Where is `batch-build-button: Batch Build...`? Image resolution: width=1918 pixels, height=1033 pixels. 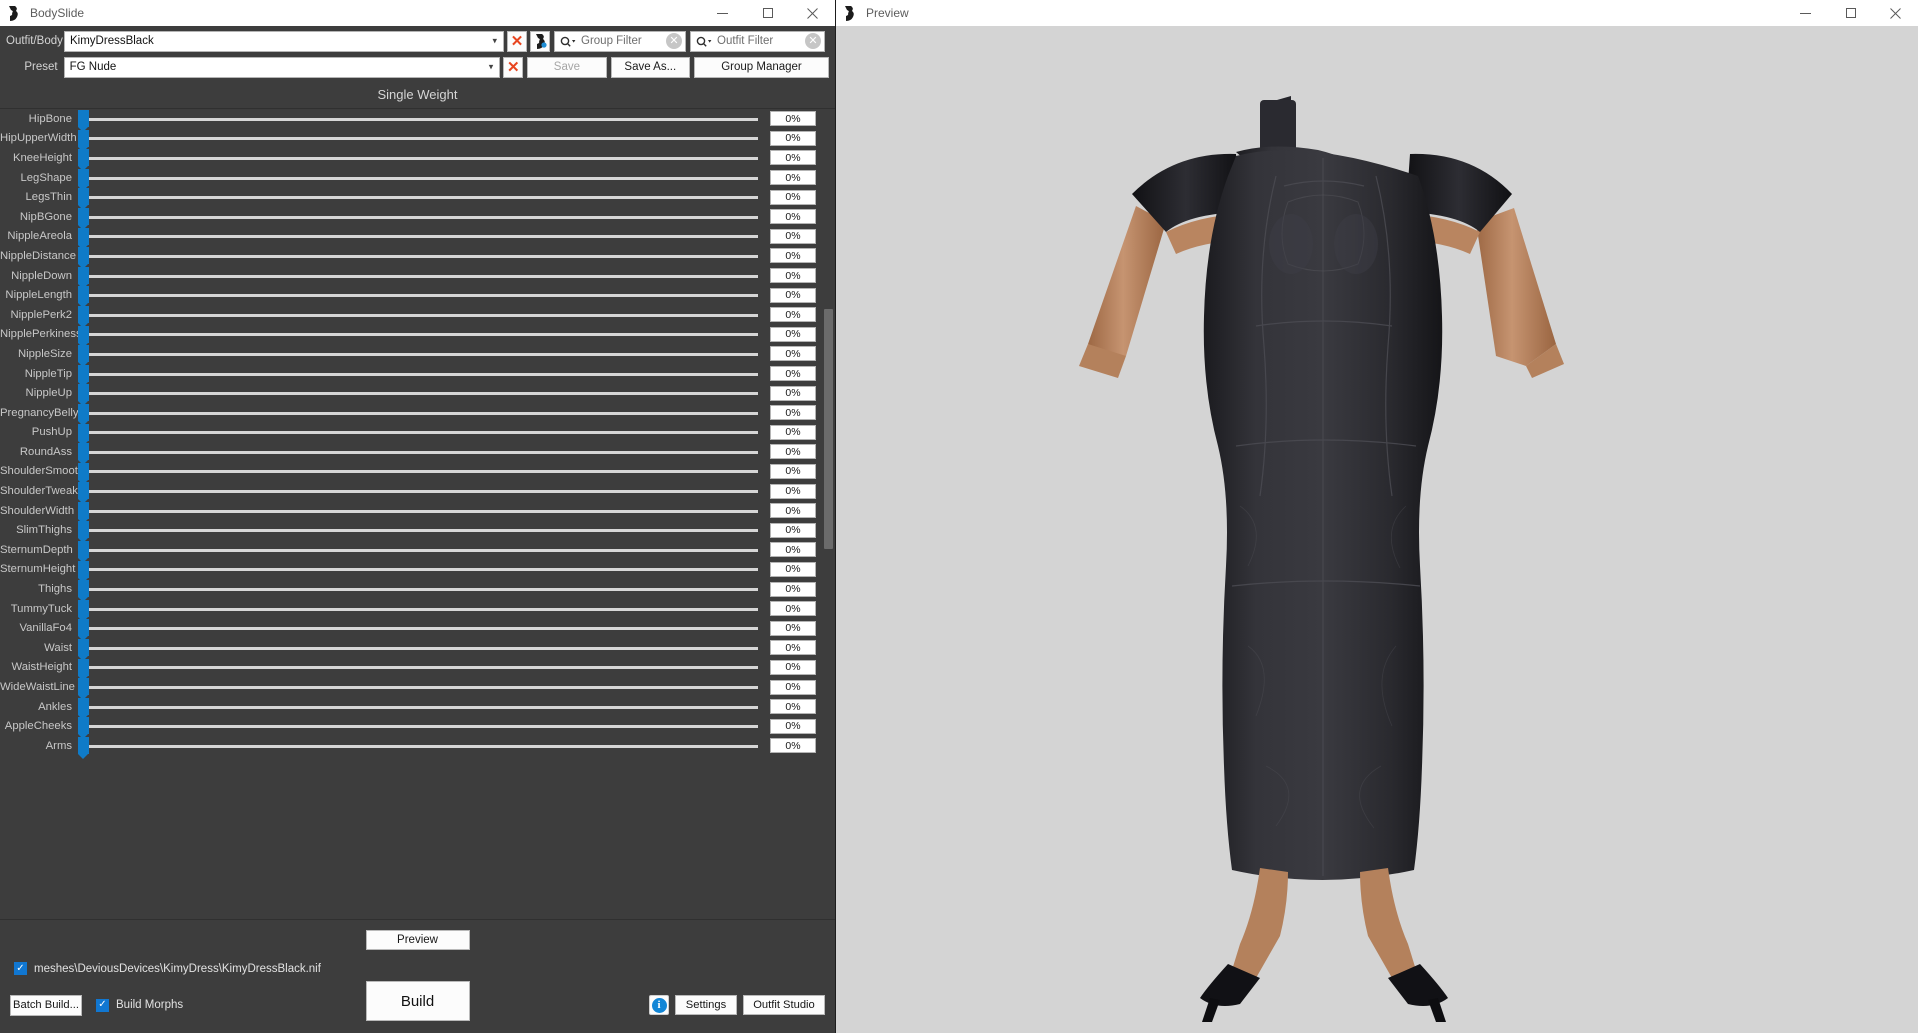
batch-build-button: Batch Build... is located at coordinates (46, 1005).